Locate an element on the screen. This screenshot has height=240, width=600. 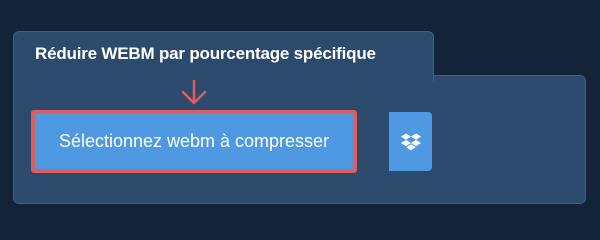
select-webm-label: Sélectionnez webm à compresser is located at coordinates (194, 141).